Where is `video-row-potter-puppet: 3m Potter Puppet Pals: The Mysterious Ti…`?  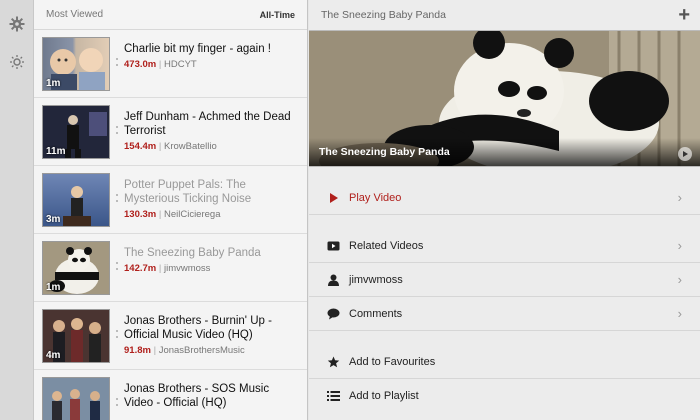
video-row-potter-puppet: 3m Potter Puppet Pals: The Mysterious Ti… is located at coordinates (170, 200).